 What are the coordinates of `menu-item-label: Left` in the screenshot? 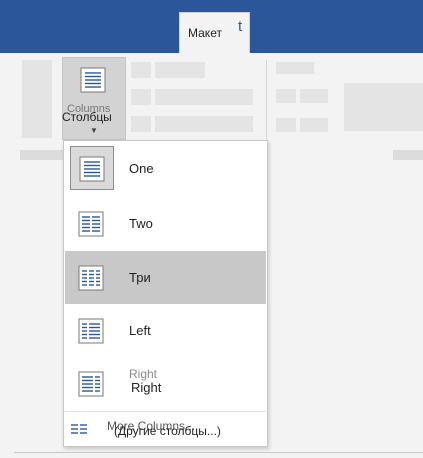 It's located at (140, 330).